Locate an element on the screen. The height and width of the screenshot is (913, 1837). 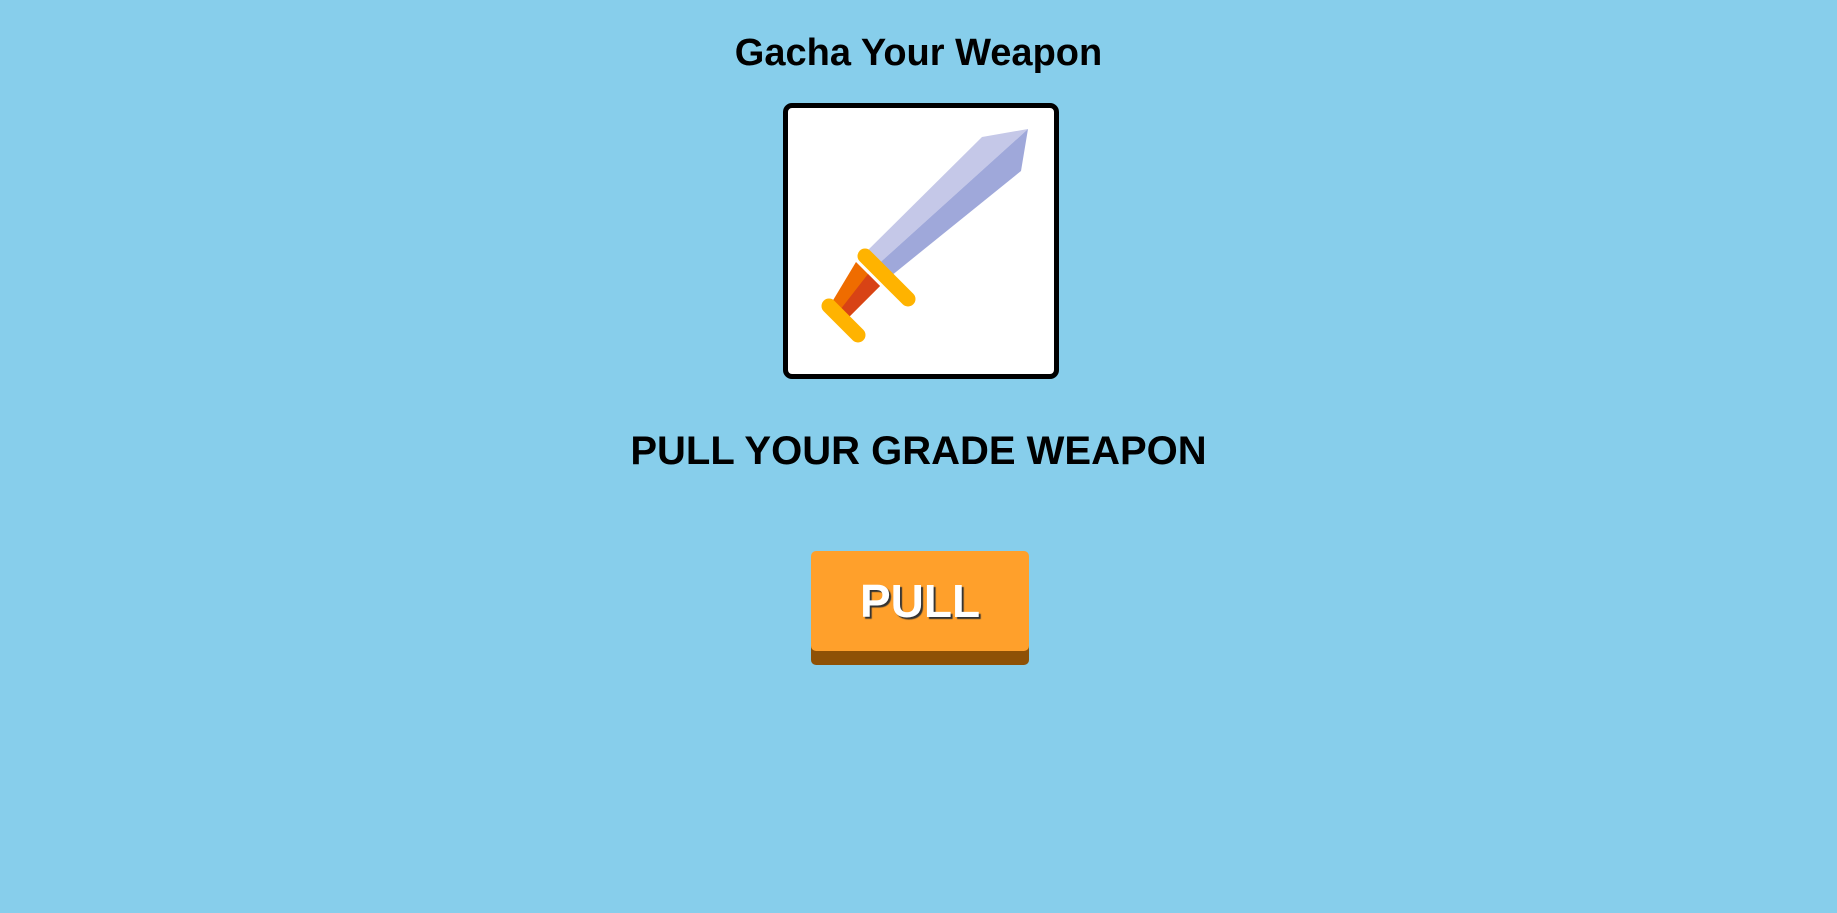
weapon-display is located at coordinates (921, 241).